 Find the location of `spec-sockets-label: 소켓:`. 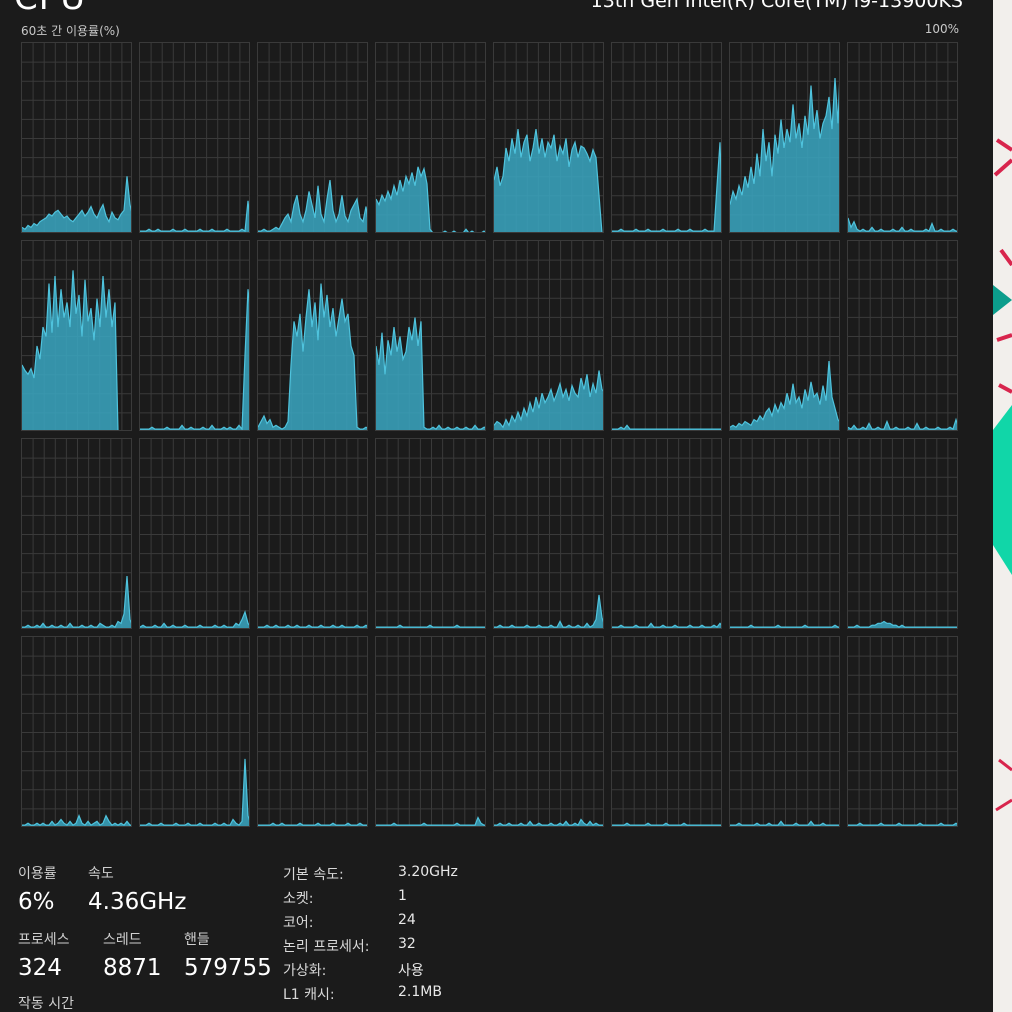

spec-sockets-label: 소켓: is located at coordinates (298, 899).